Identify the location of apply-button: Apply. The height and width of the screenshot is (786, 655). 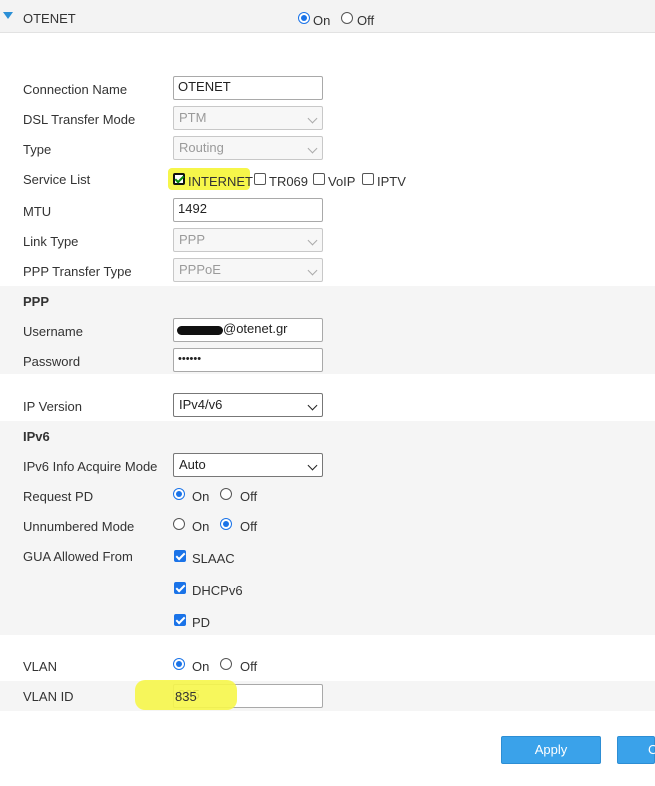
(551, 750).